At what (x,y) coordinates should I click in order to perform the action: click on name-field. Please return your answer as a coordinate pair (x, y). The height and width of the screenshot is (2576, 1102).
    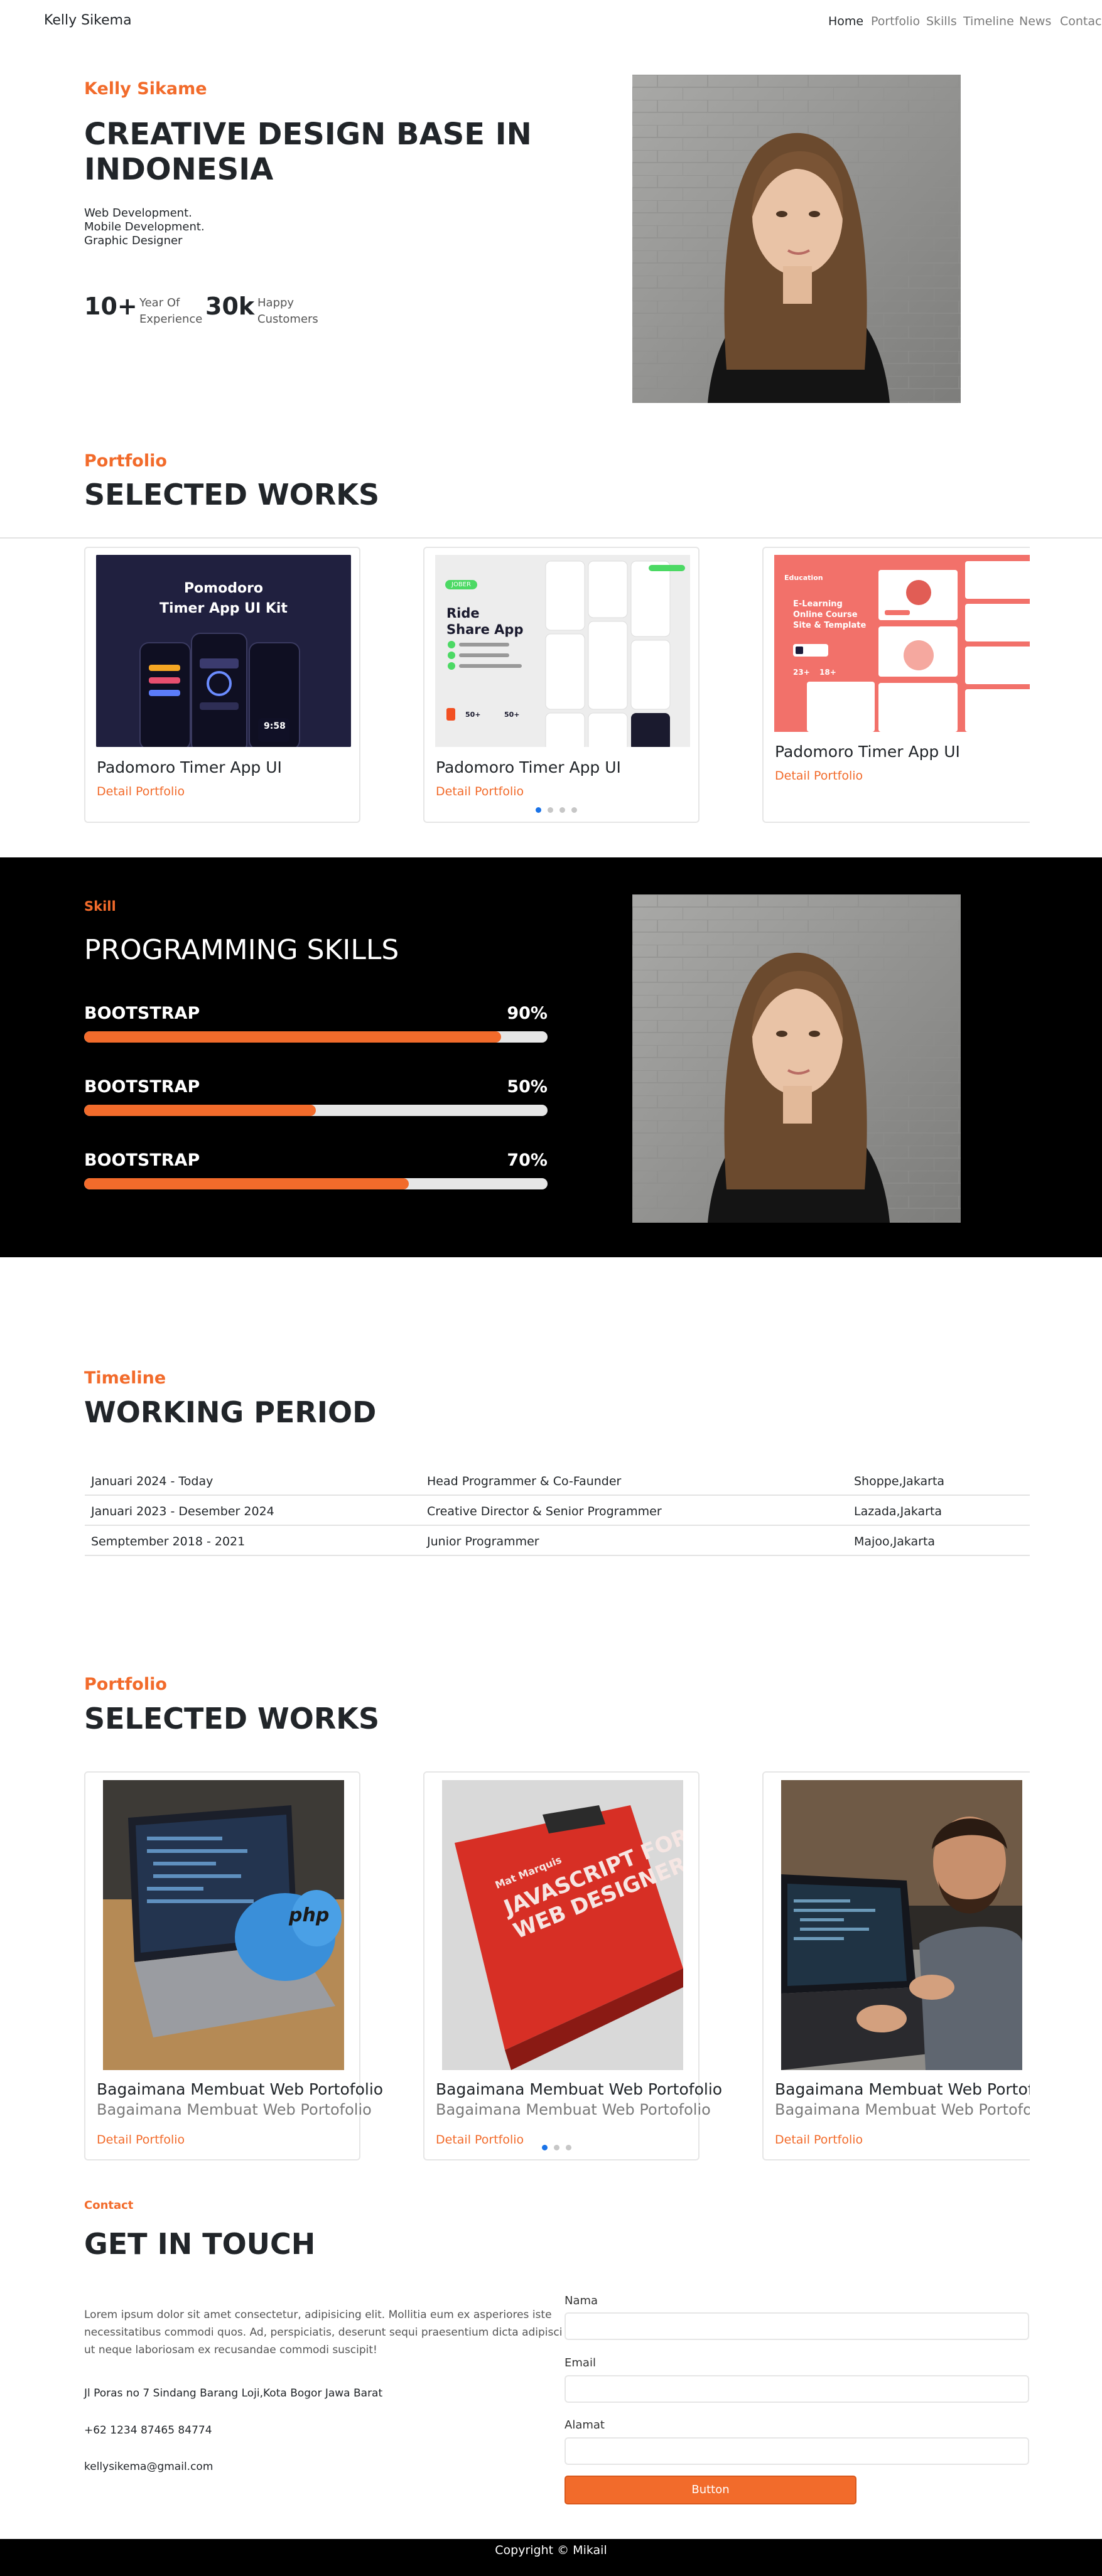
    Looking at the image, I should click on (797, 2326).